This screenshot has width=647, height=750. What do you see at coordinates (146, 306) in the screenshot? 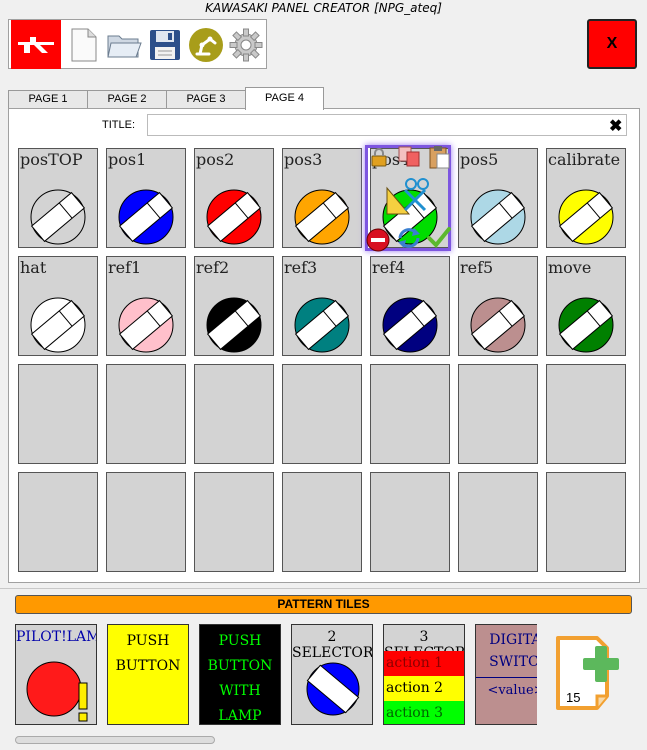
I see `panel-button-8: ref1` at bounding box center [146, 306].